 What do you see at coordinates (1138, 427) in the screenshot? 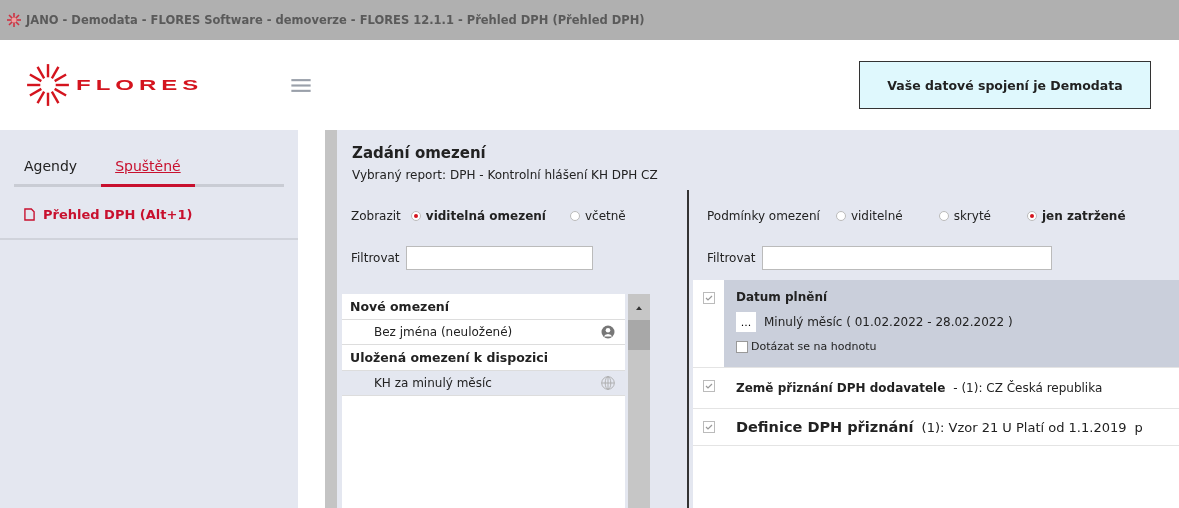
I see `condition-detail: p` at bounding box center [1138, 427].